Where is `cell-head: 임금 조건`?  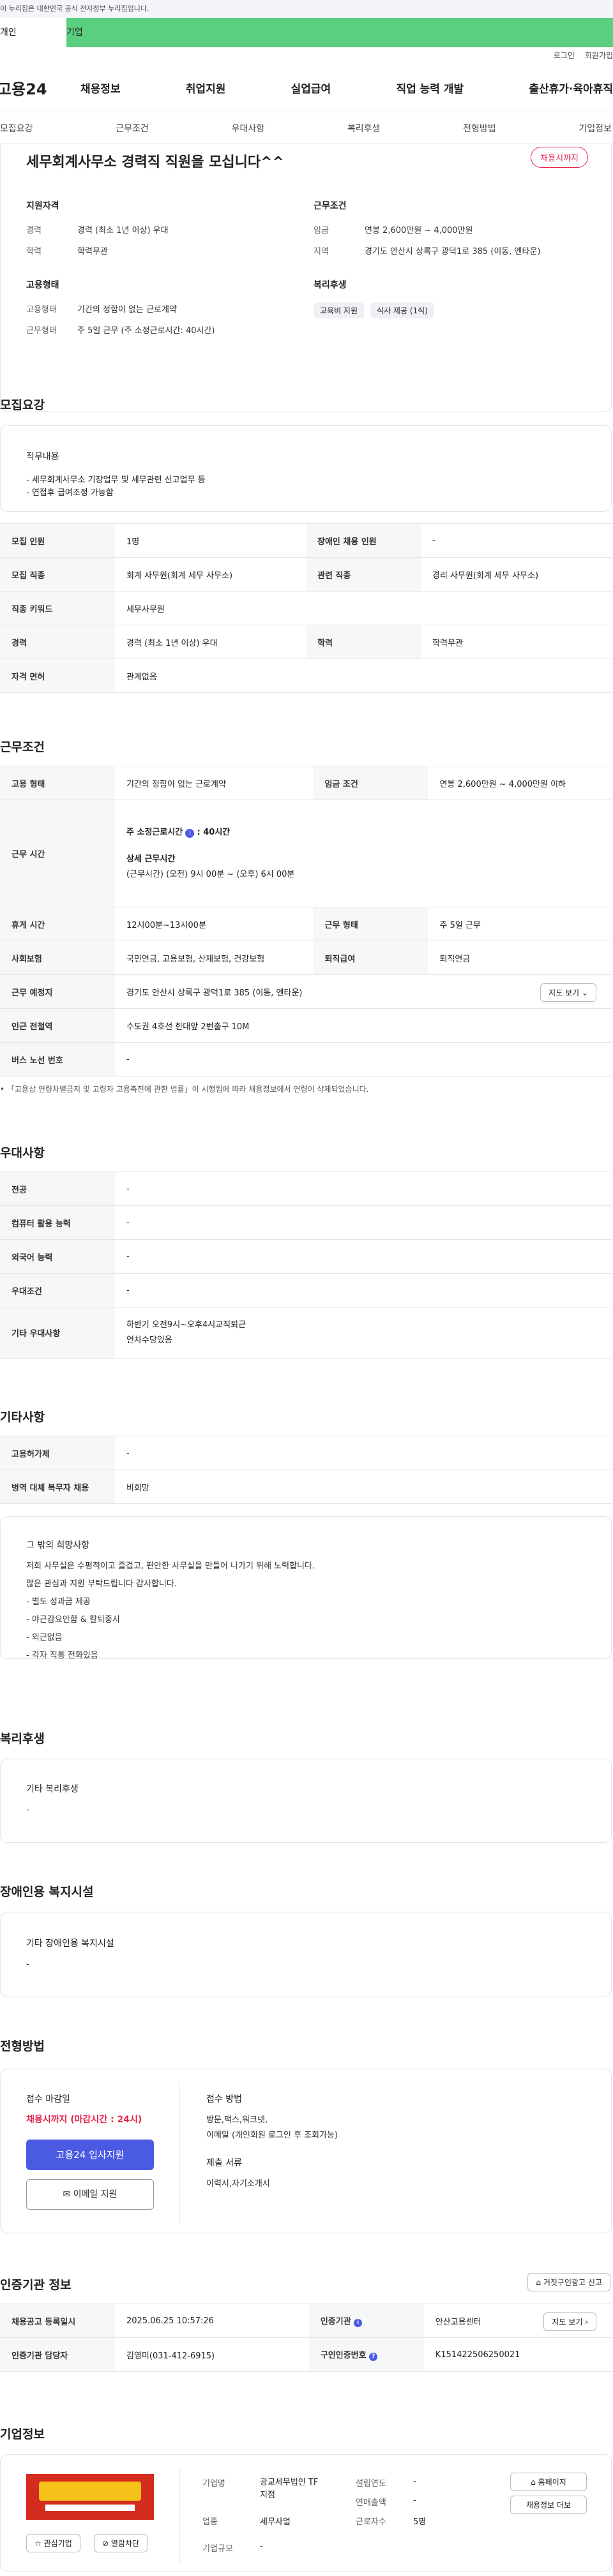
cell-head: 임금 조건 is located at coordinates (370, 783).